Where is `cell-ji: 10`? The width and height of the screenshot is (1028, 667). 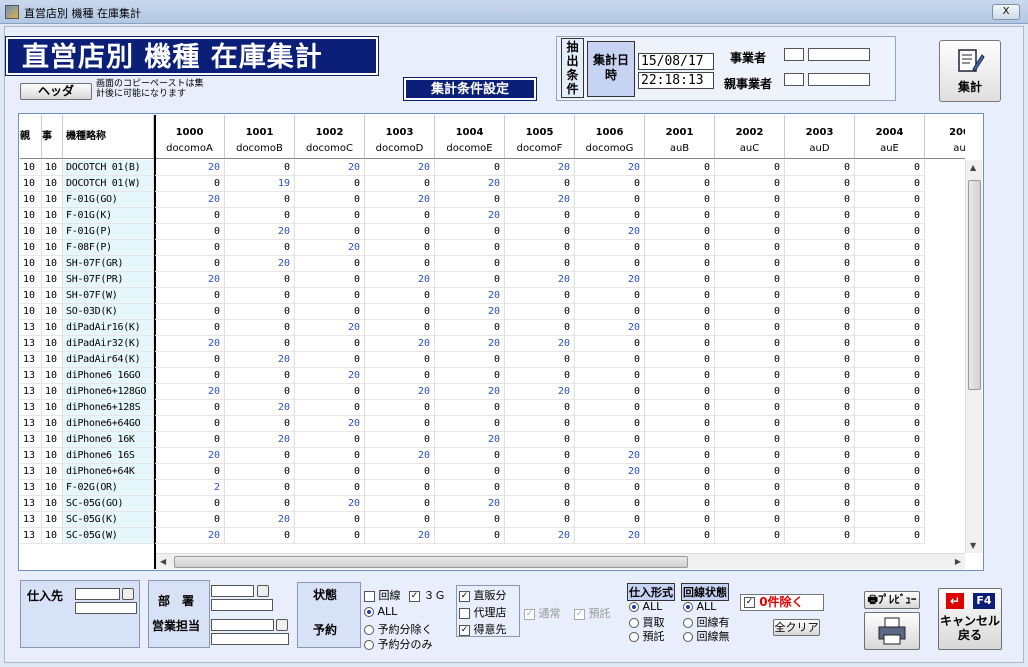
cell-ji: 10 is located at coordinates (52, 520).